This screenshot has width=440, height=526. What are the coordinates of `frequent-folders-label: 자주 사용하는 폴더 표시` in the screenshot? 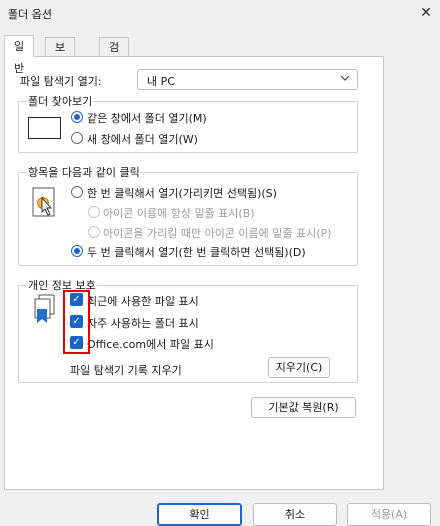 It's located at (143, 323).